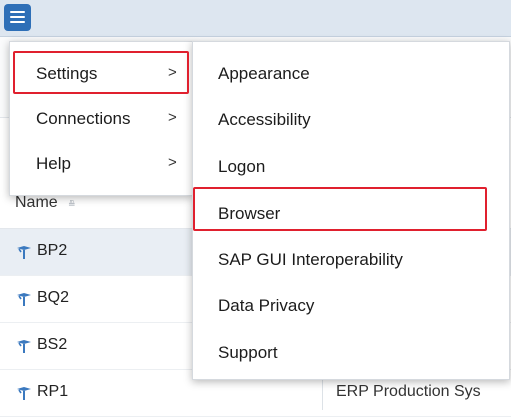 The height and width of the screenshot is (417, 511). What do you see at coordinates (340, 209) in the screenshot?
I see `browser-highlight-box` at bounding box center [340, 209].